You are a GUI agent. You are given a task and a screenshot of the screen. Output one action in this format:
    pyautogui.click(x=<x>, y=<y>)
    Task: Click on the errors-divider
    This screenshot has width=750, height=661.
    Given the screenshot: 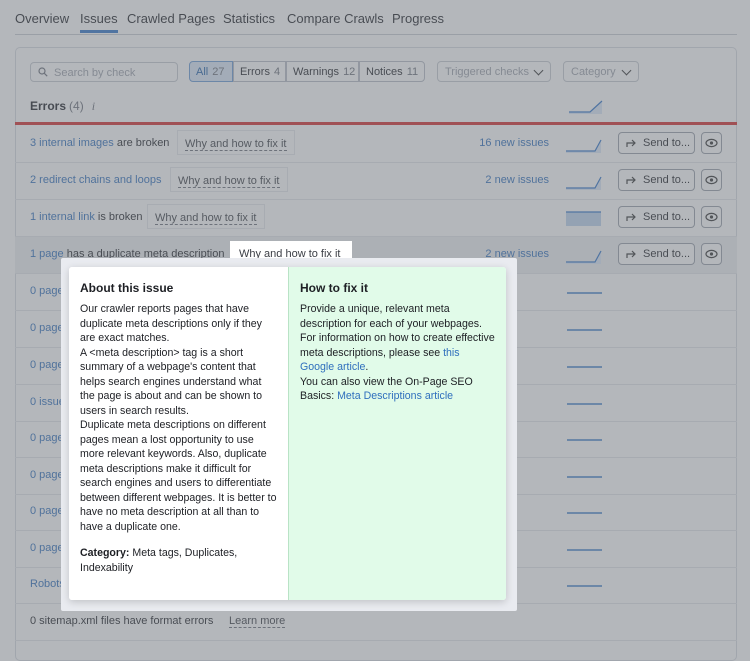 What is the action you would take?
    pyautogui.click(x=376, y=123)
    